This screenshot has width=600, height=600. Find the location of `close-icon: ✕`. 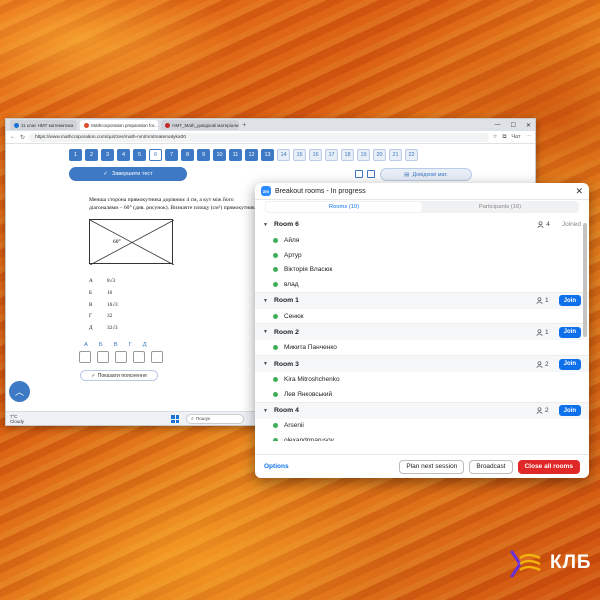

close-icon: ✕ is located at coordinates (579, 191).